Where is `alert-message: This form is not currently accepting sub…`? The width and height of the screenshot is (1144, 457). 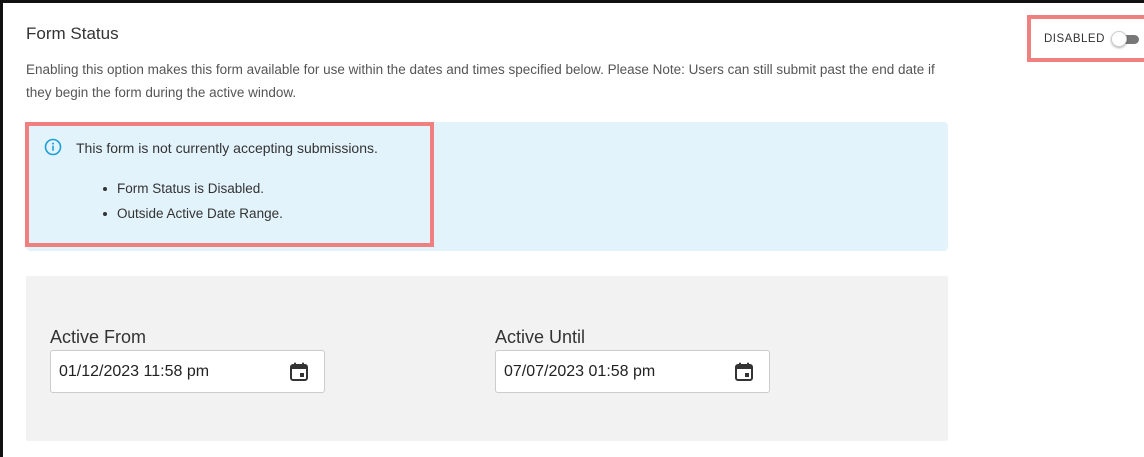 alert-message: This form is not currently accepting sub… is located at coordinates (227, 148).